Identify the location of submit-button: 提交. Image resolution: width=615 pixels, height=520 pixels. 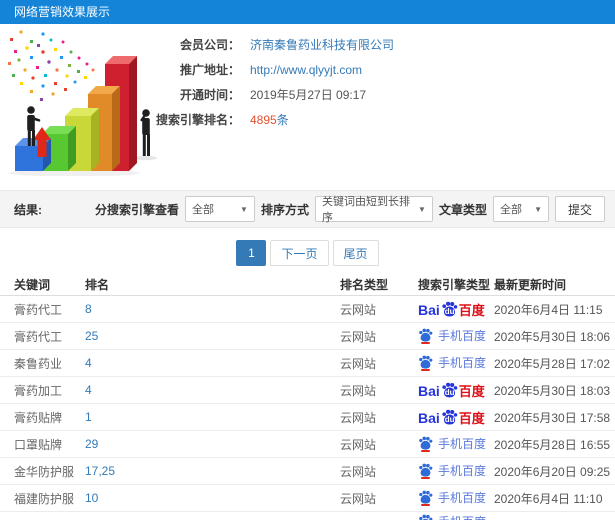
(579, 209).